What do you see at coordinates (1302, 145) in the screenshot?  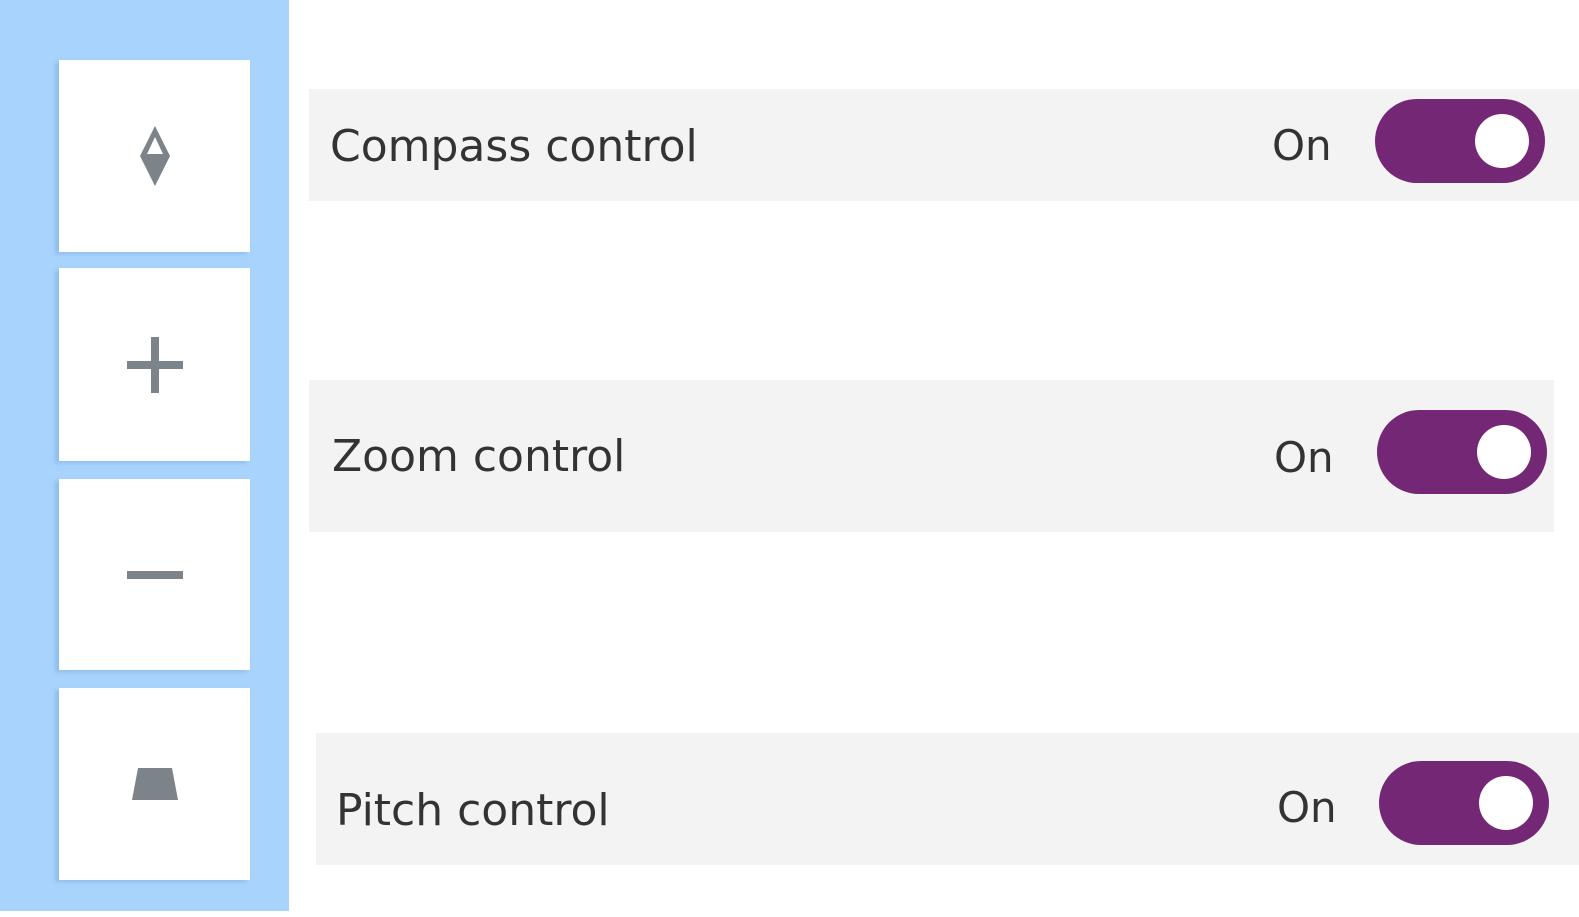 I see `compass-control-state: On` at bounding box center [1302, 145].